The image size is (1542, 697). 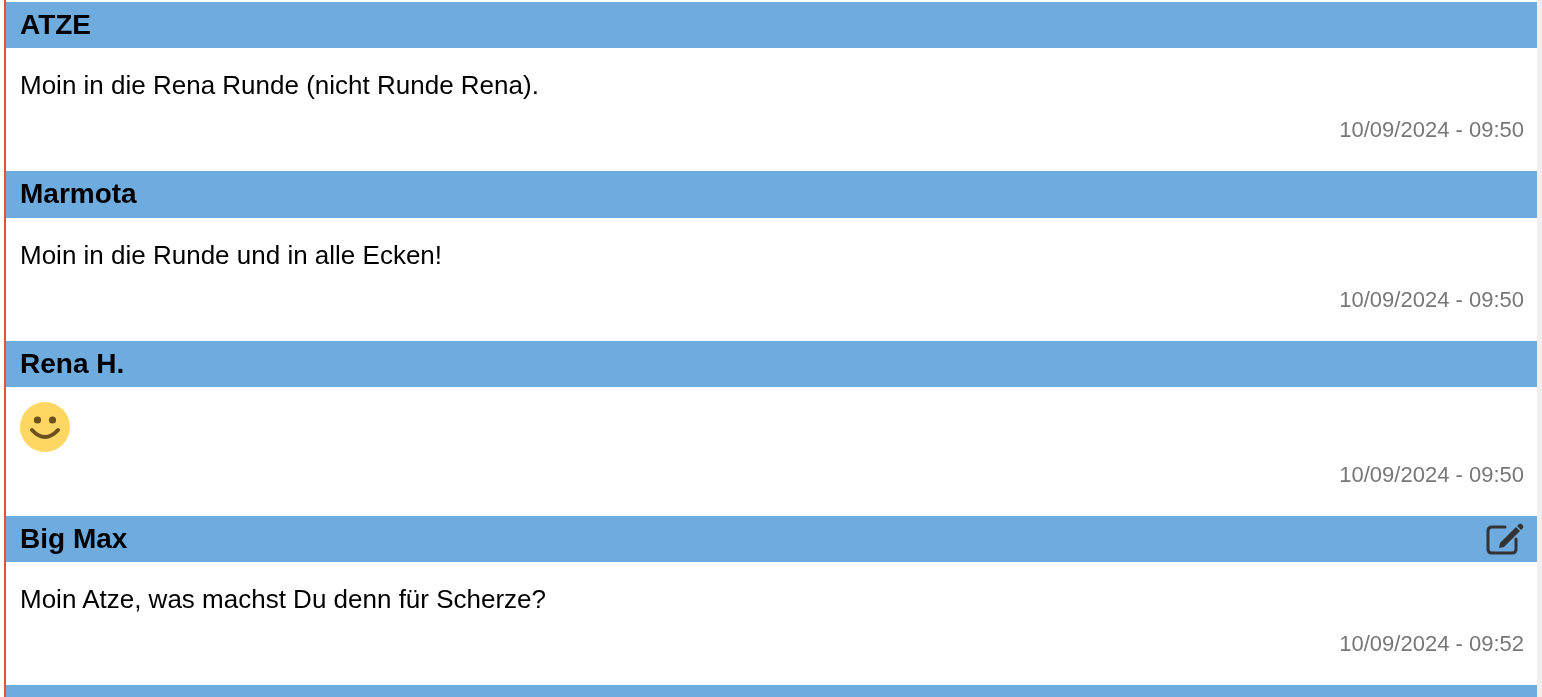 What do you see at coordinates (74, 539) in the screenshot?
I see `author-name: Big Max` at bounding box center [74, 539].